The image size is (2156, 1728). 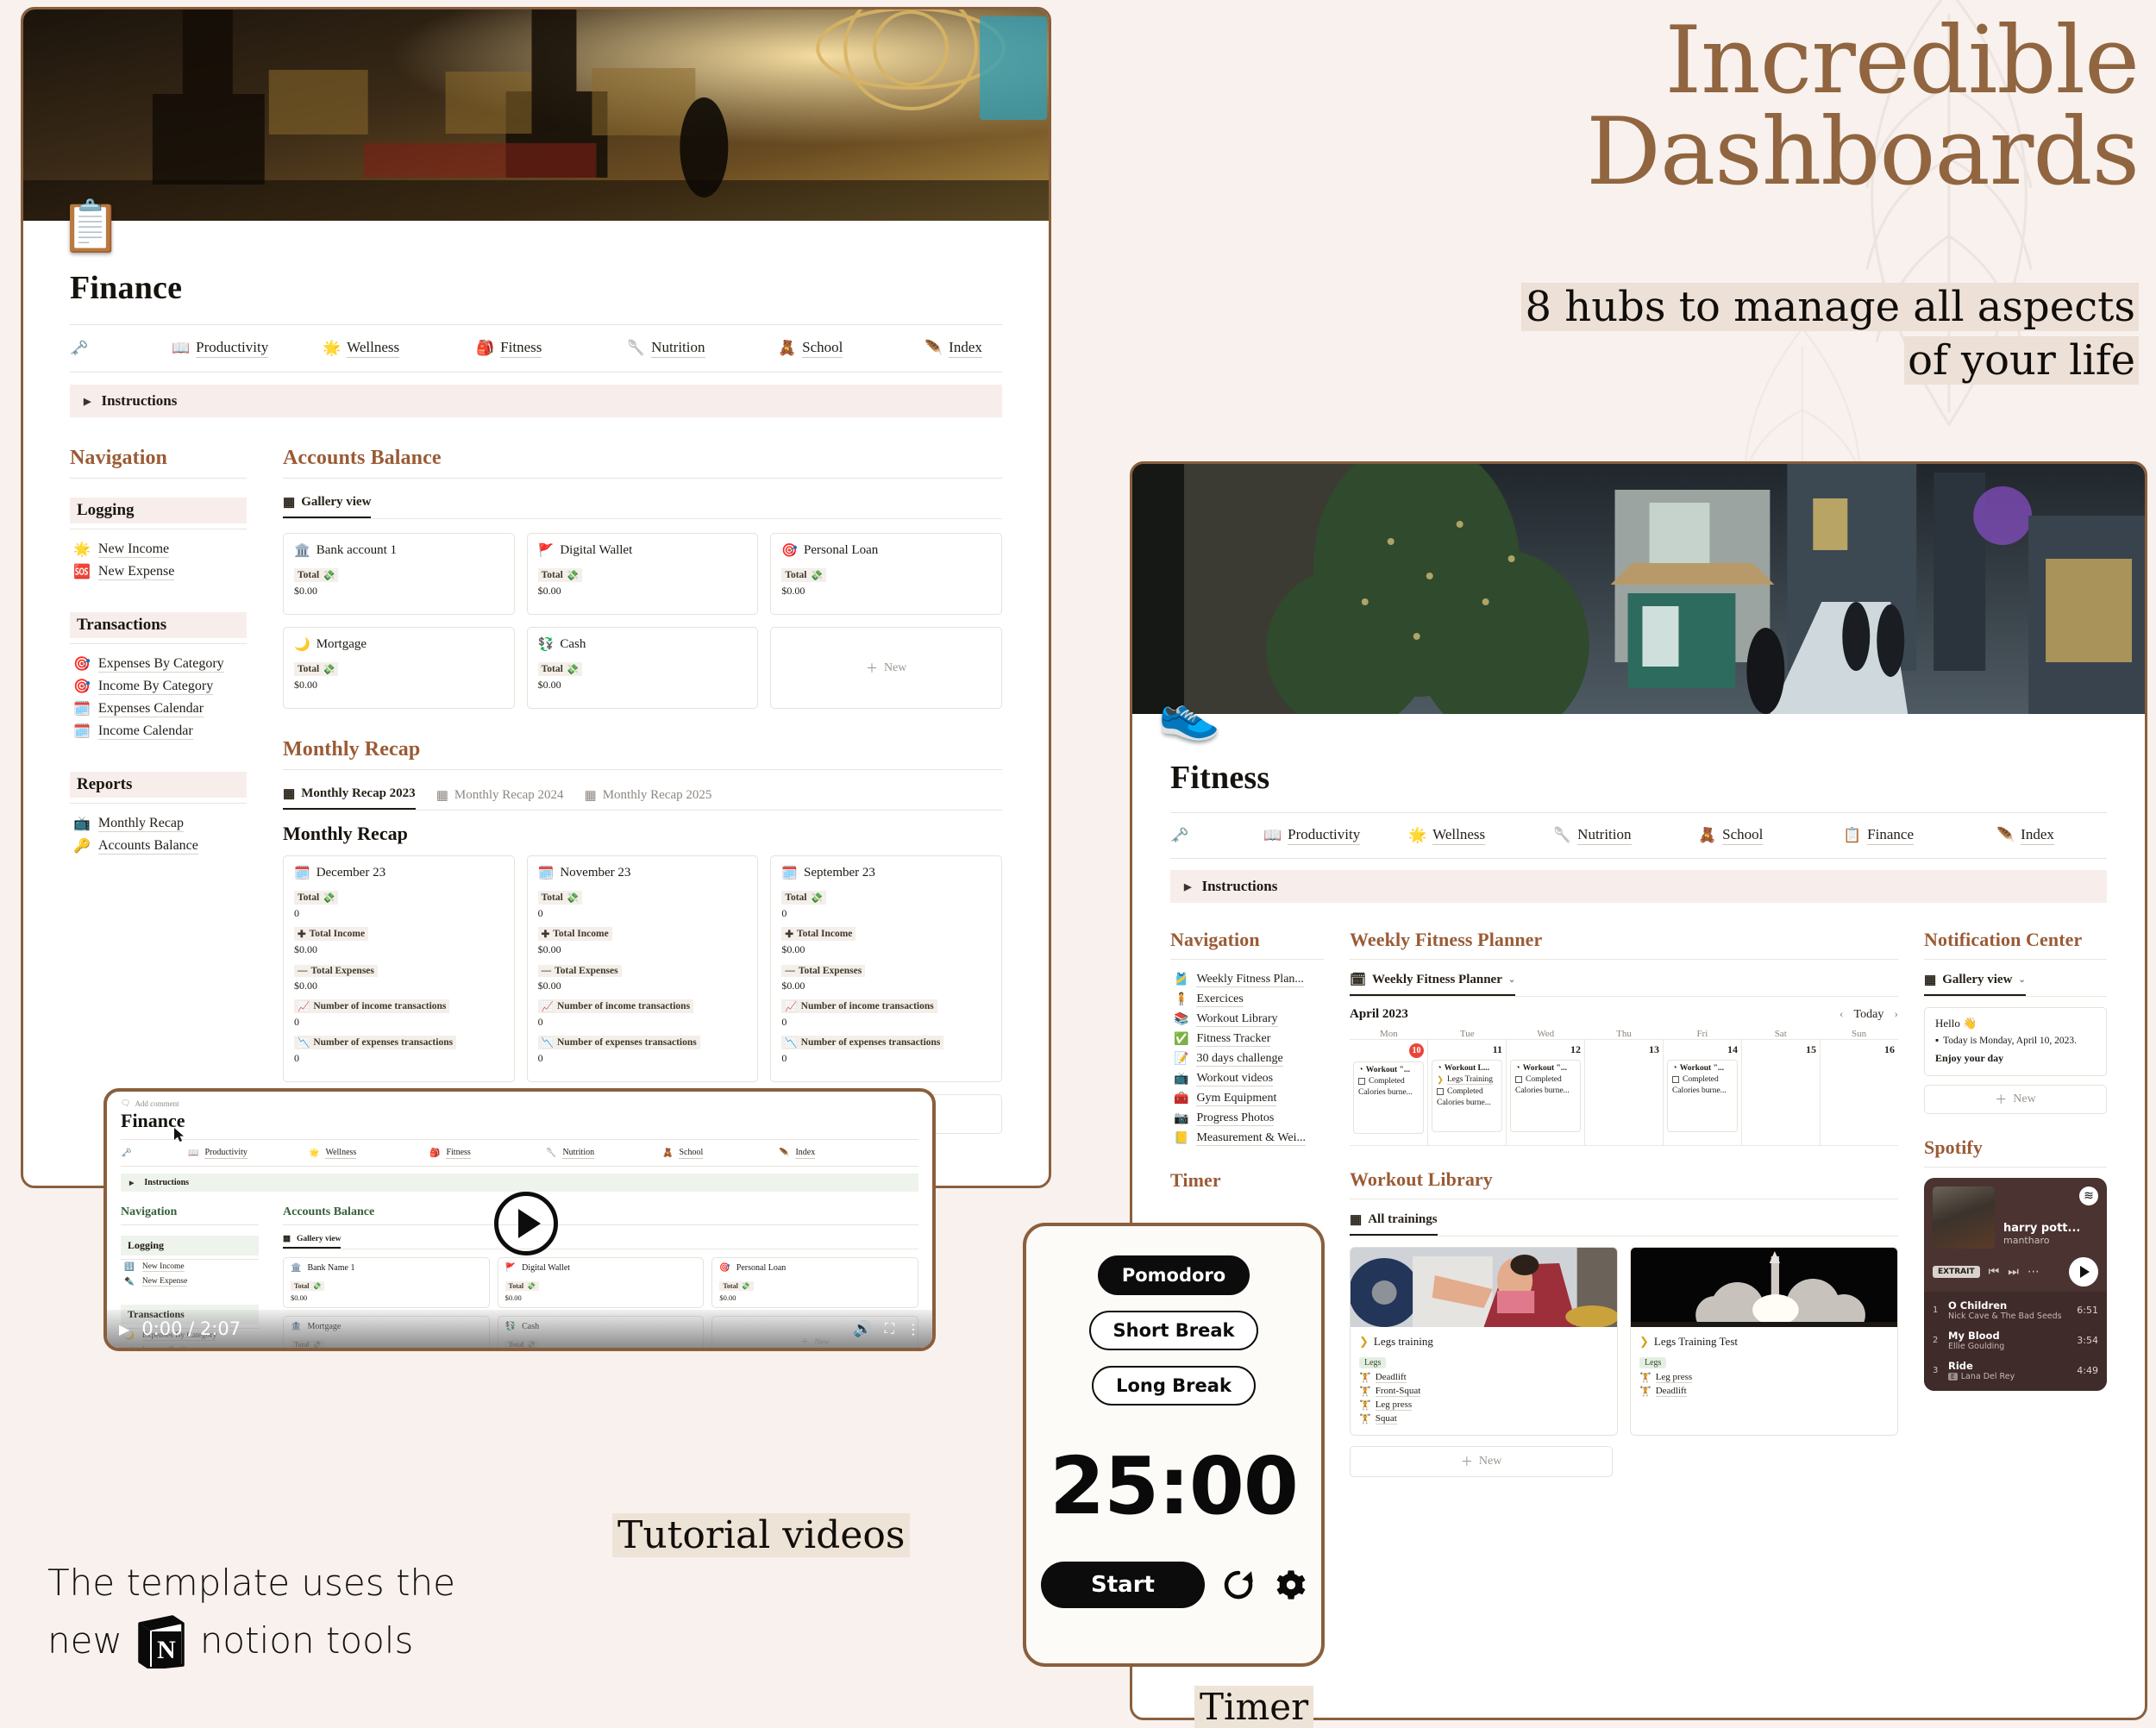 I want to click on sidebar-item-expenses-by-category: 🎯 Expenses By Category, so click(x=158, y=664).